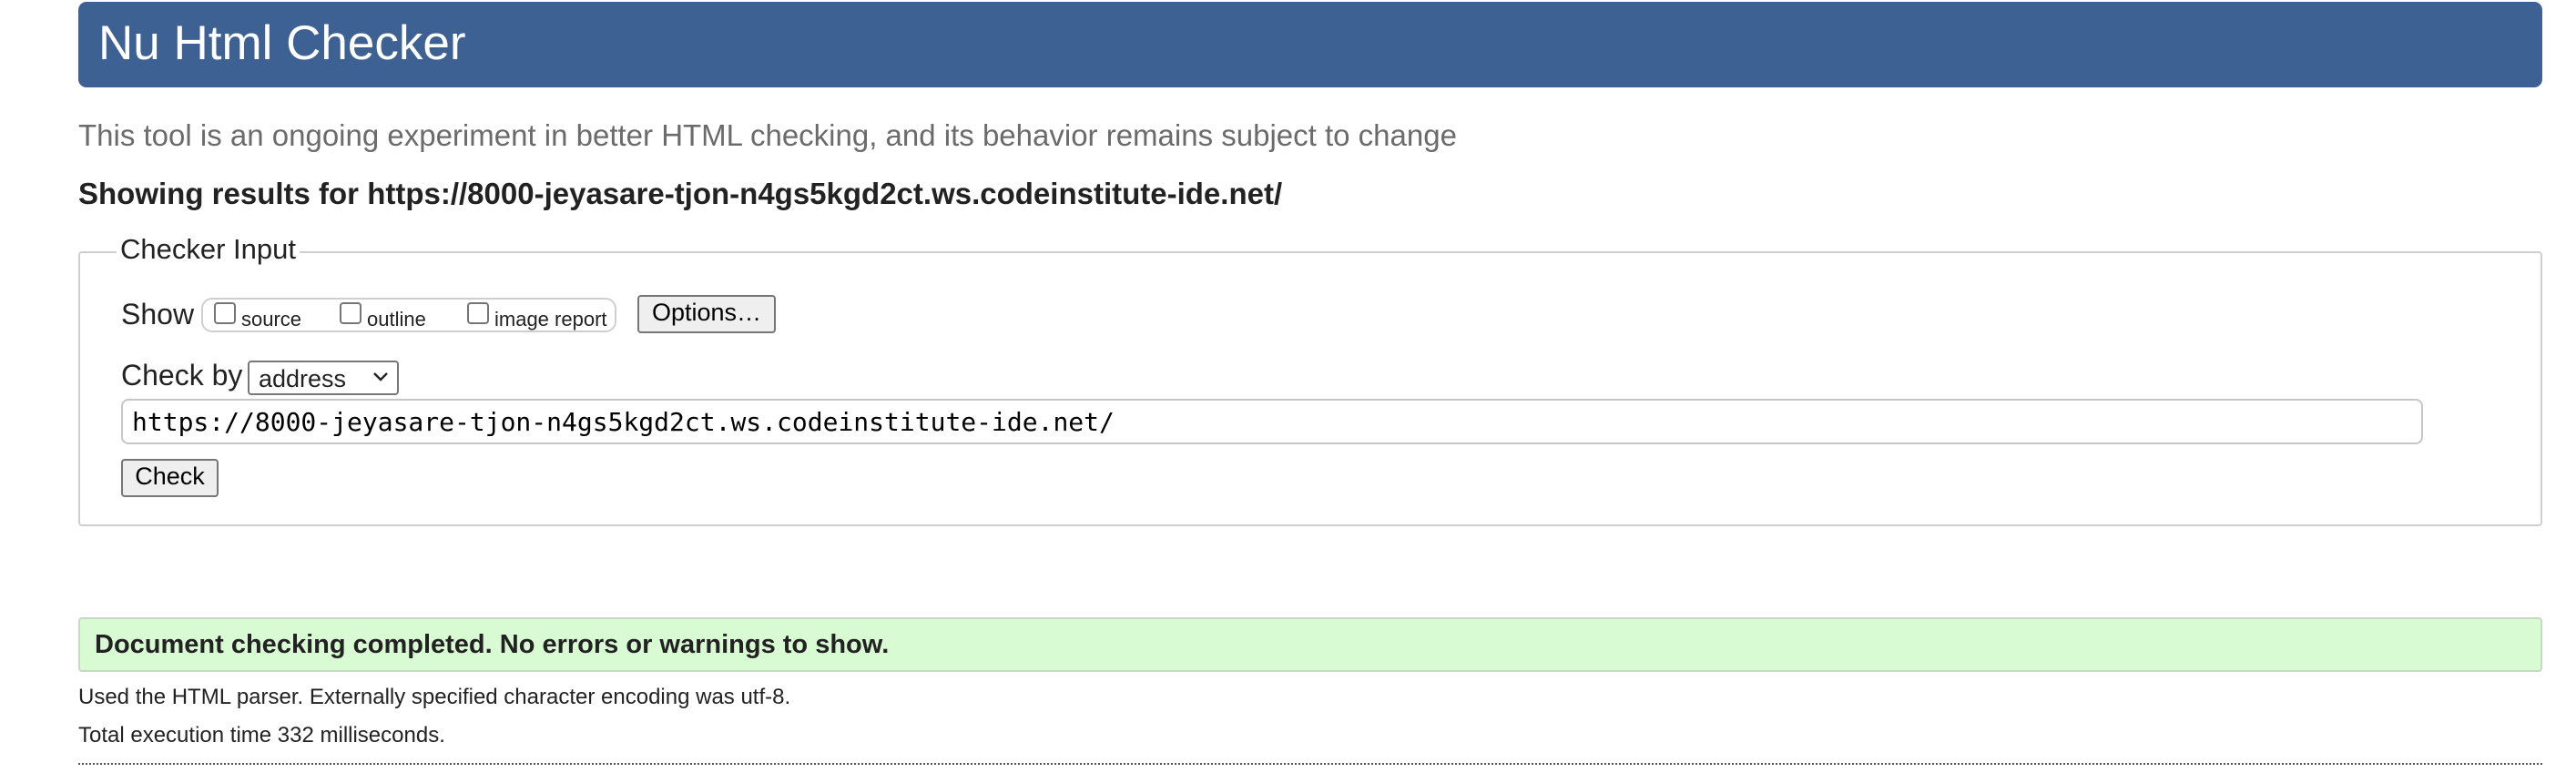 The height and width of the screenshot is (783, 2576). What do you see at coordinates (225, 313) in the screenshot?
I see `source-checkbox` at bounding box center [225, 313].